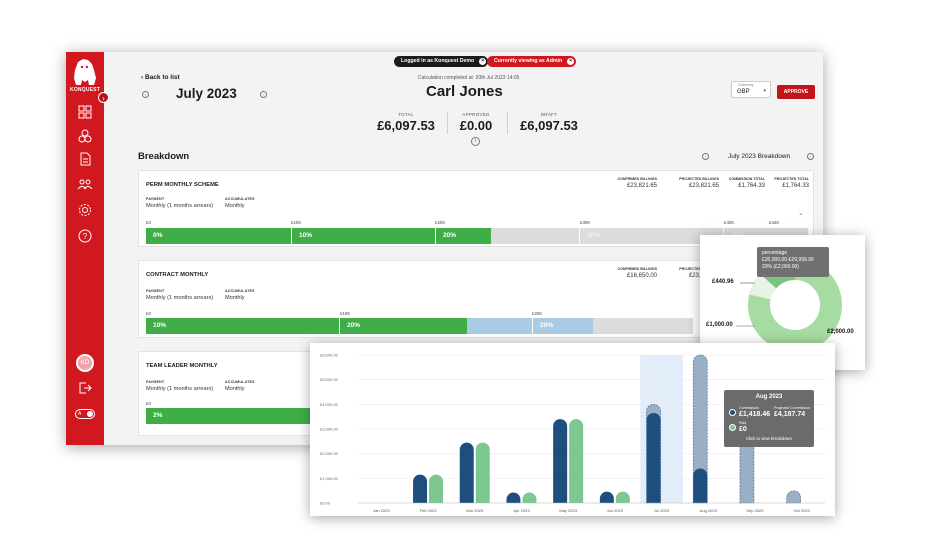  Describe the element at coordinates (85, 136) in the screenshot. I see `coins-icon` at that location.